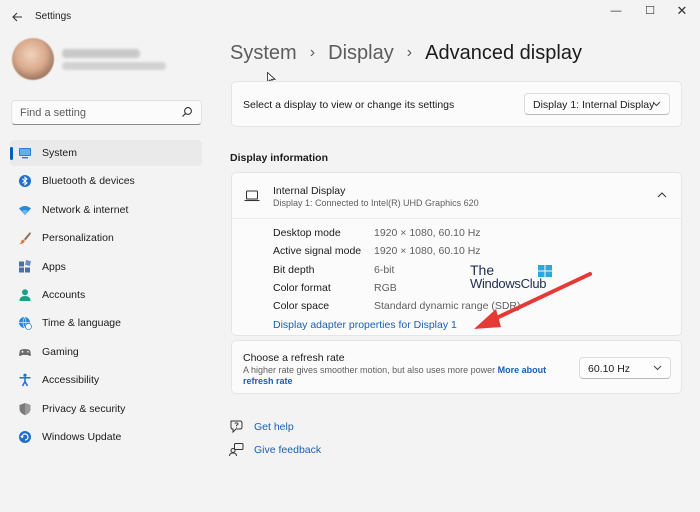  What do you see at coordinates (616, 11) in the screenshot?
I see `minimize-button: —` at bounding box center [616, 11].